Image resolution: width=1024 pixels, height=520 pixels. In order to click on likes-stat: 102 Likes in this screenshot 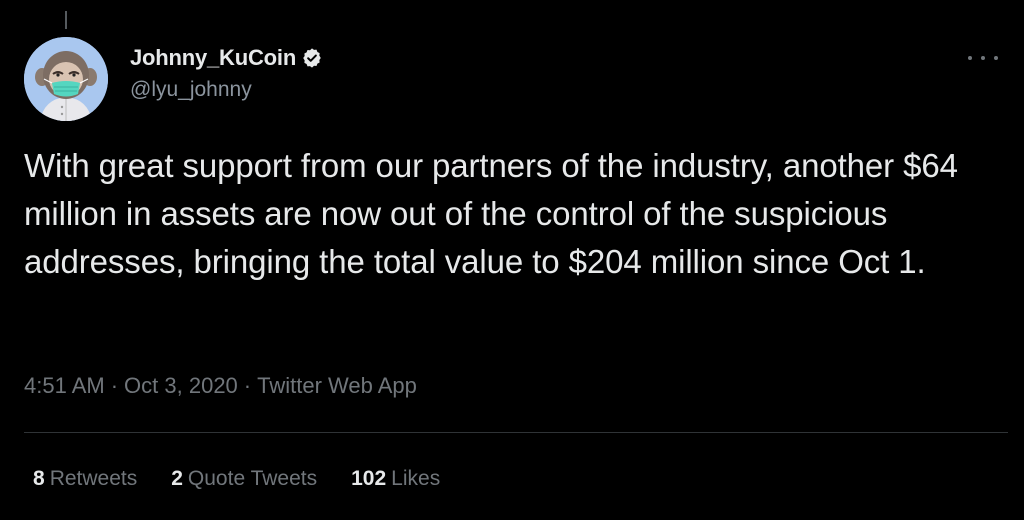, I will do `click(395, 479)`.